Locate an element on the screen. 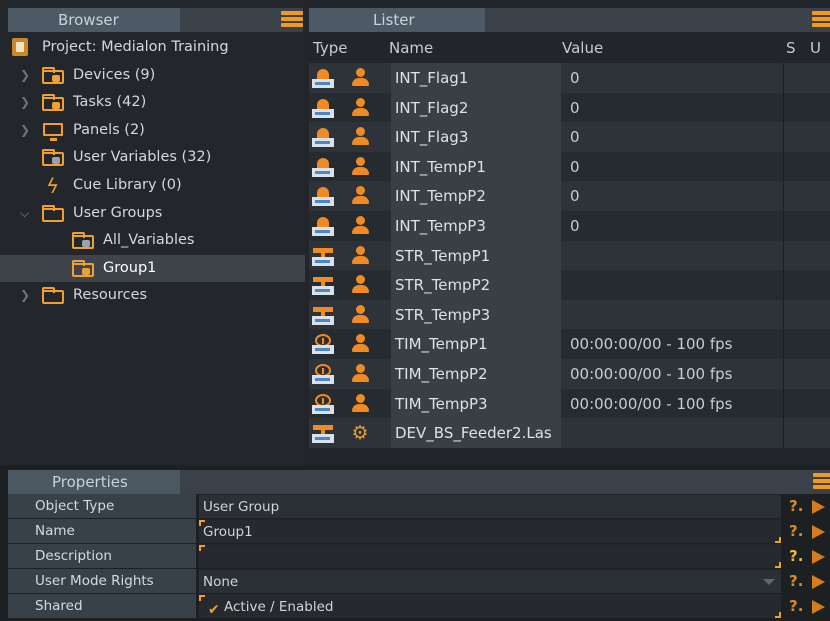 This screenshot has width=830, height=621. tree-item-cue-library: ϟ Cue Library (0) is located at coordinates (152, 186).